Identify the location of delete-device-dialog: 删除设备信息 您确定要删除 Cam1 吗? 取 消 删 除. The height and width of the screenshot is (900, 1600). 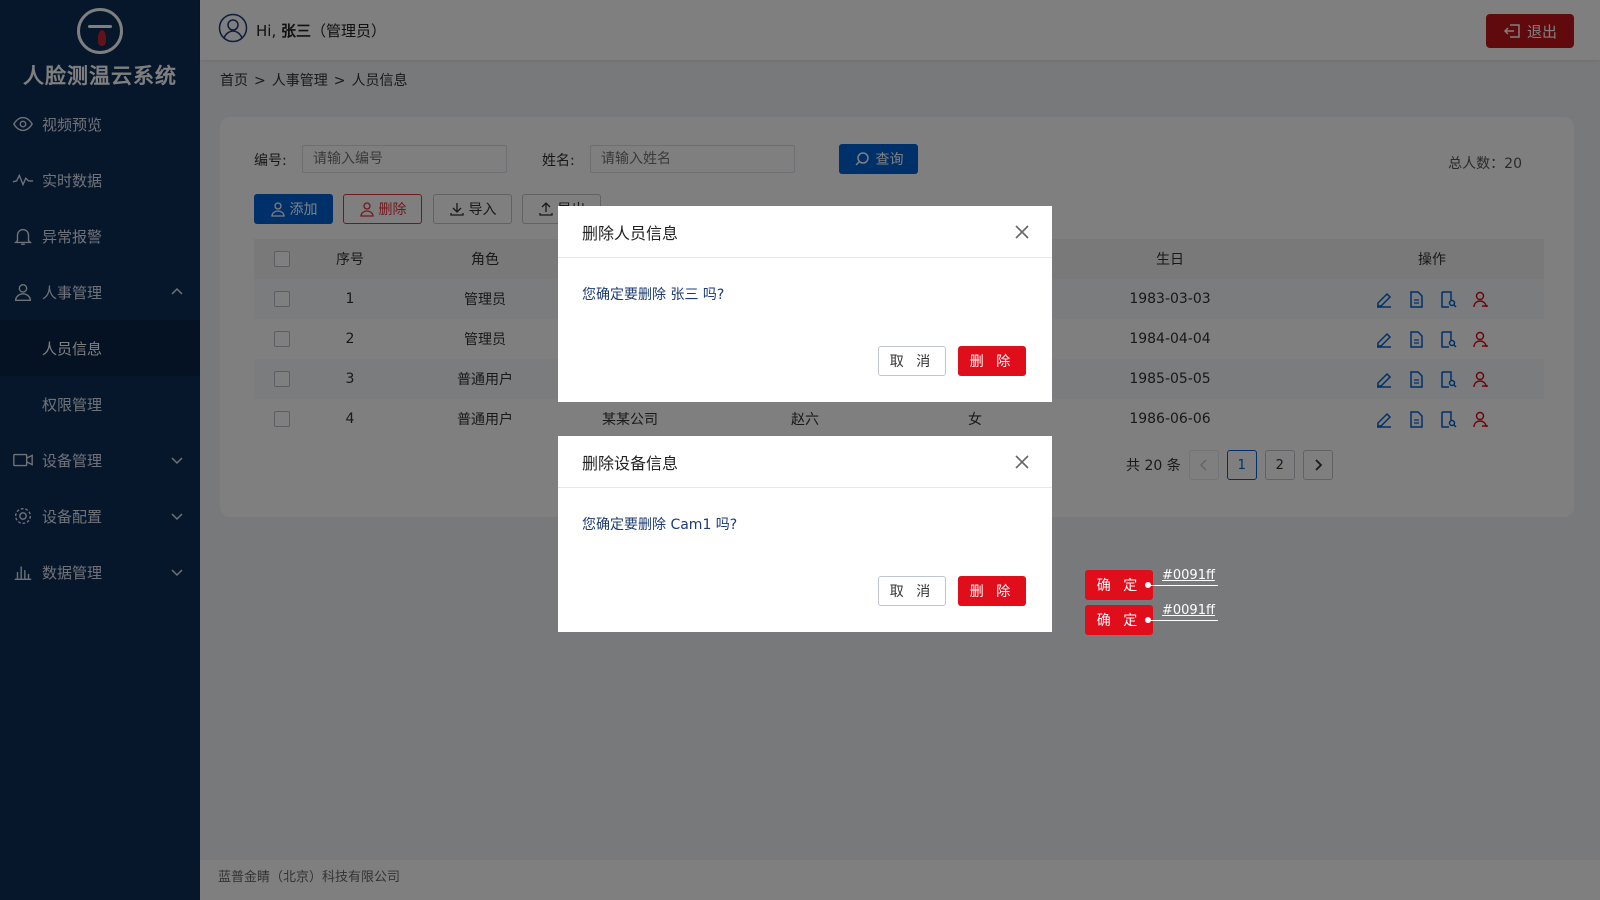
(805, 534).